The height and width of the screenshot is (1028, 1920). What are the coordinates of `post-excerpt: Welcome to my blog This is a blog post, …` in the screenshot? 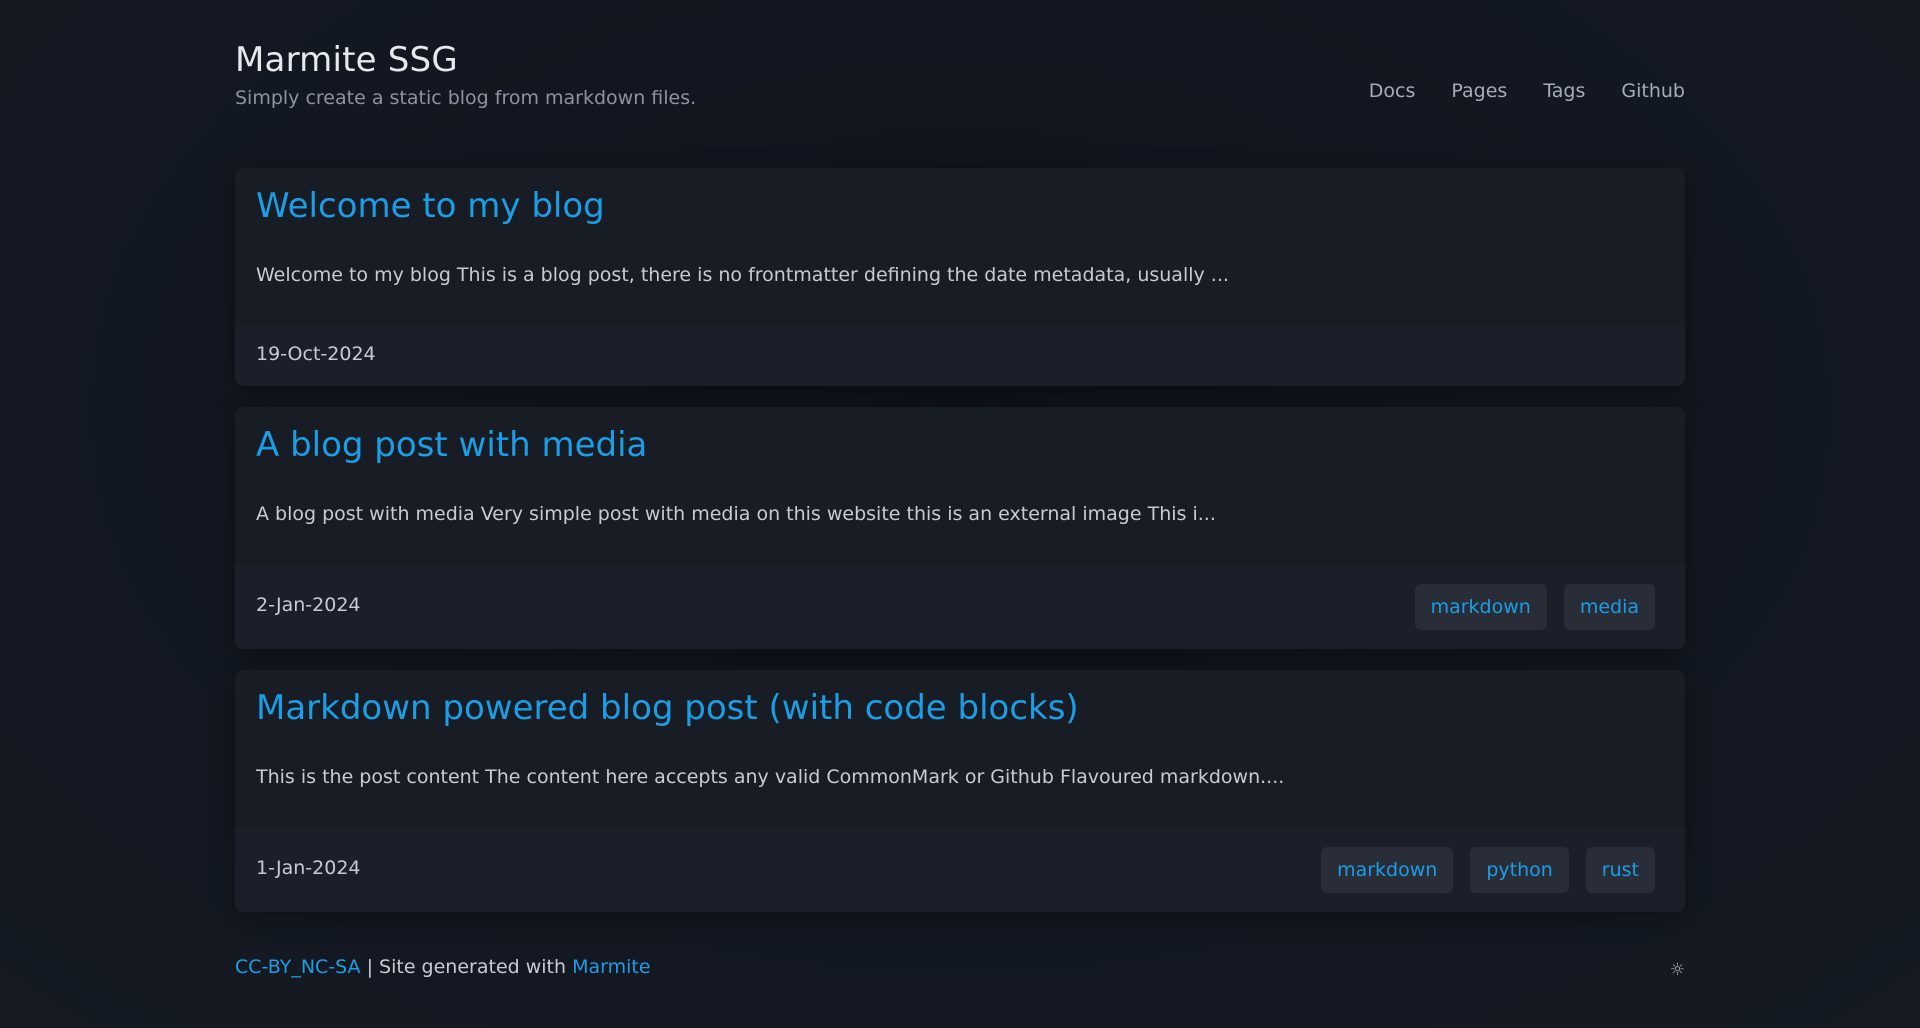 It's located at (742, 275).